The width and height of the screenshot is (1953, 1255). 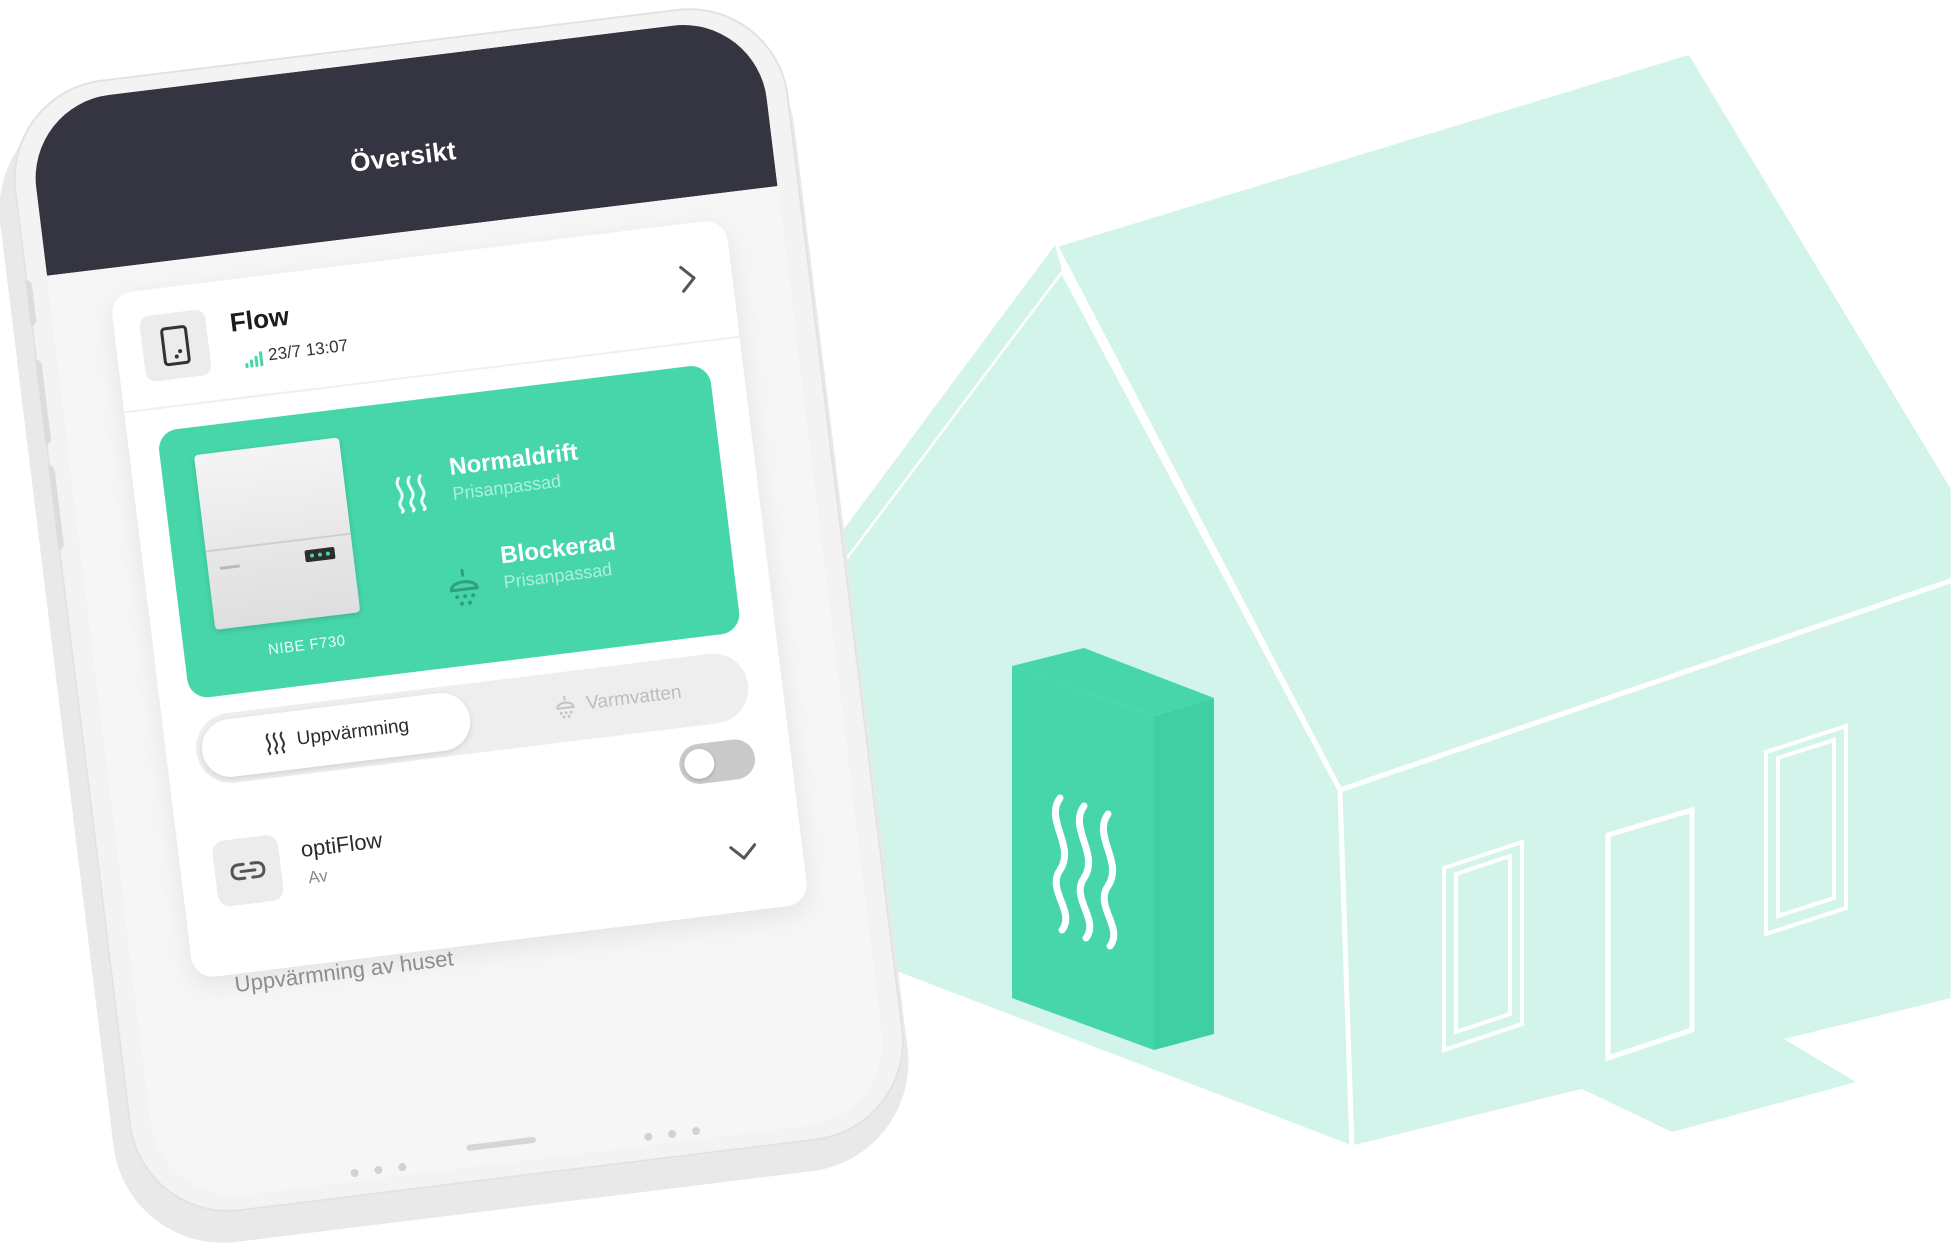 I want to click on device-name: Flow, so click(x=259, y=319).